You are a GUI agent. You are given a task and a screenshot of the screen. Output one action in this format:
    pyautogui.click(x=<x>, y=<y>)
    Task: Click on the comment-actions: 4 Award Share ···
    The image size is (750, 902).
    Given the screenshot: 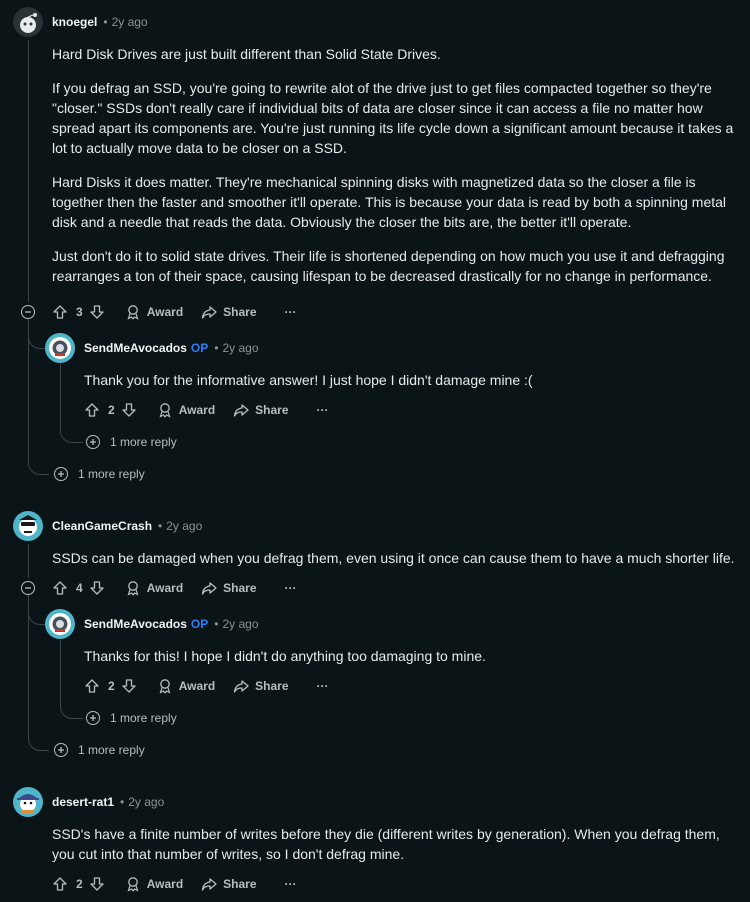 What is the action you would take?
    pyautogui.click(x=174, y=588)
    